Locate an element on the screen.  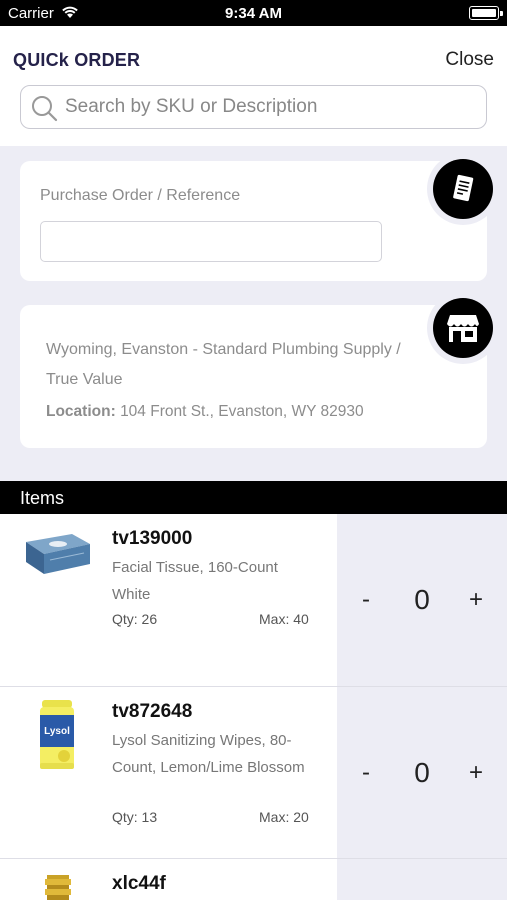
quantity-stepper is located at coordinates (422, 879).